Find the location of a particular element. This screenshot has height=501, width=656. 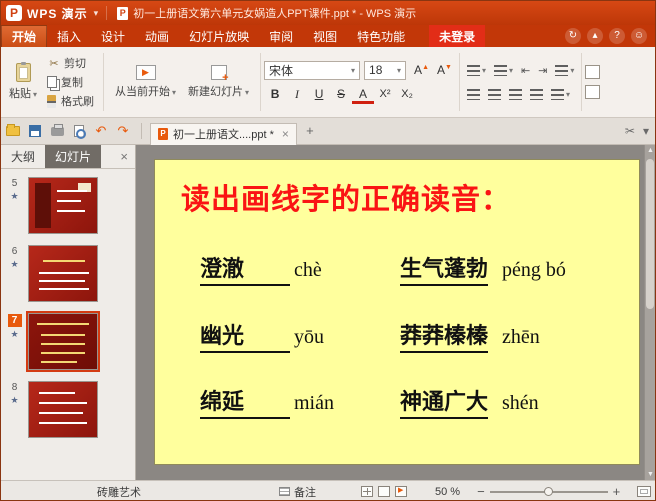

new-slide-button: 新建幻灯片▾ is located at coordinates (218, 82).